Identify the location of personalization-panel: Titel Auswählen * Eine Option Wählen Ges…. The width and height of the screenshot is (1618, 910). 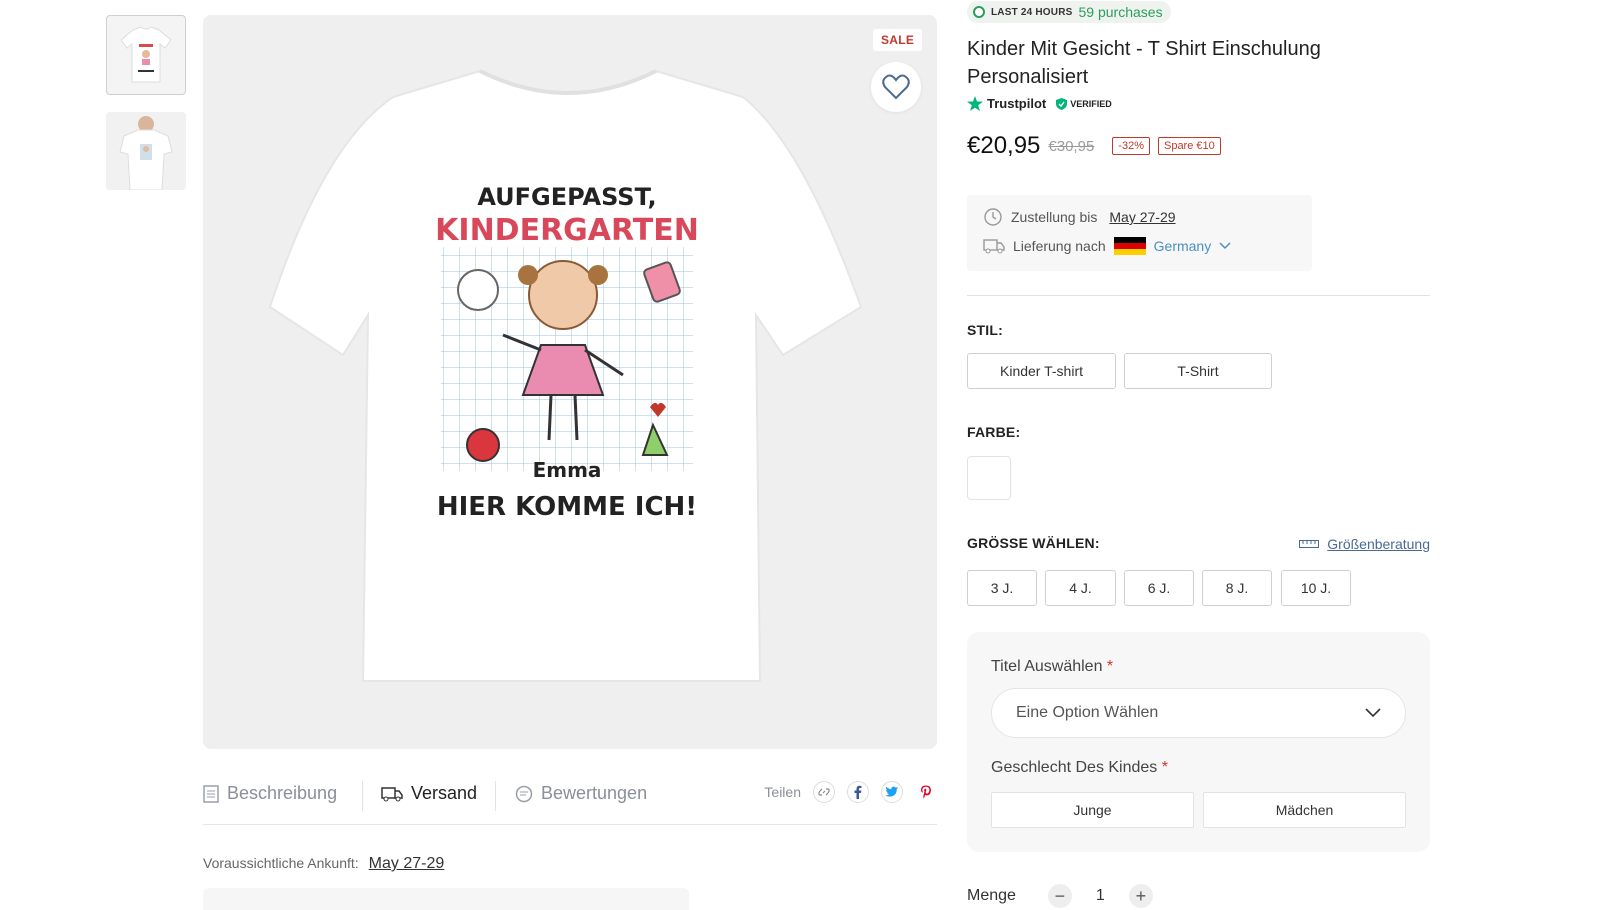
(1198, 742).